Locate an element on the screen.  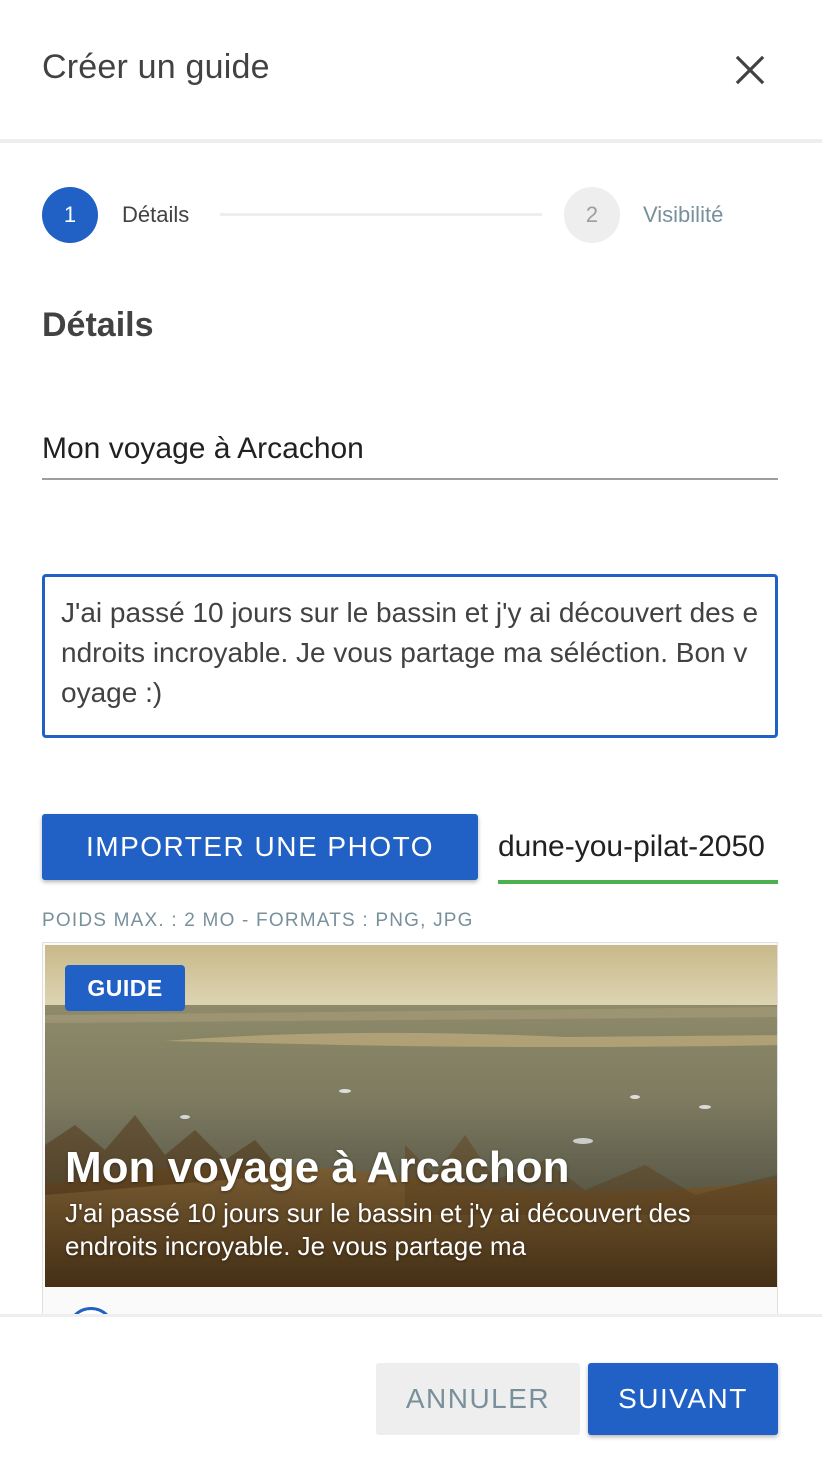
file-name-field: dune-you-pilat-2050 is located at coordinates (638, 849).